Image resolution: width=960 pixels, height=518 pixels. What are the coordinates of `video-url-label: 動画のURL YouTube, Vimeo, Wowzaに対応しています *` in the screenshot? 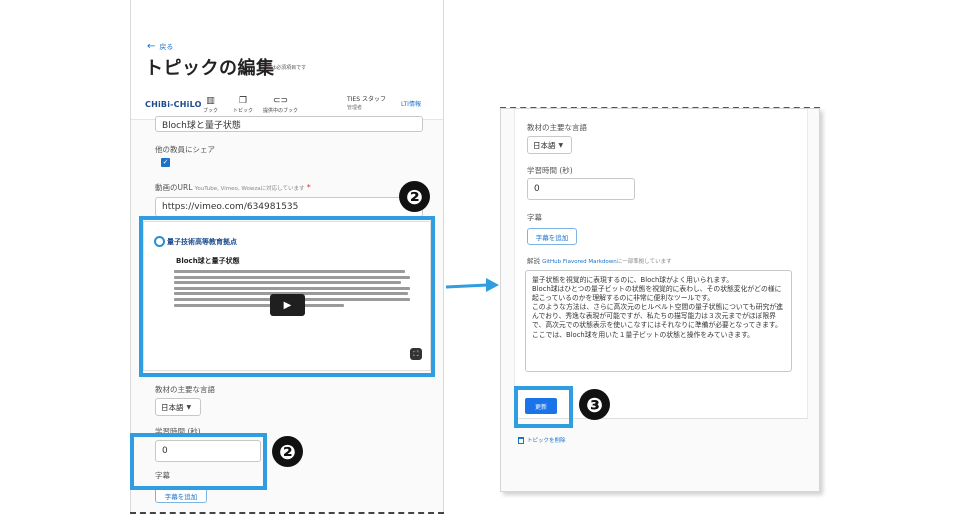 It's located at (233, 187).